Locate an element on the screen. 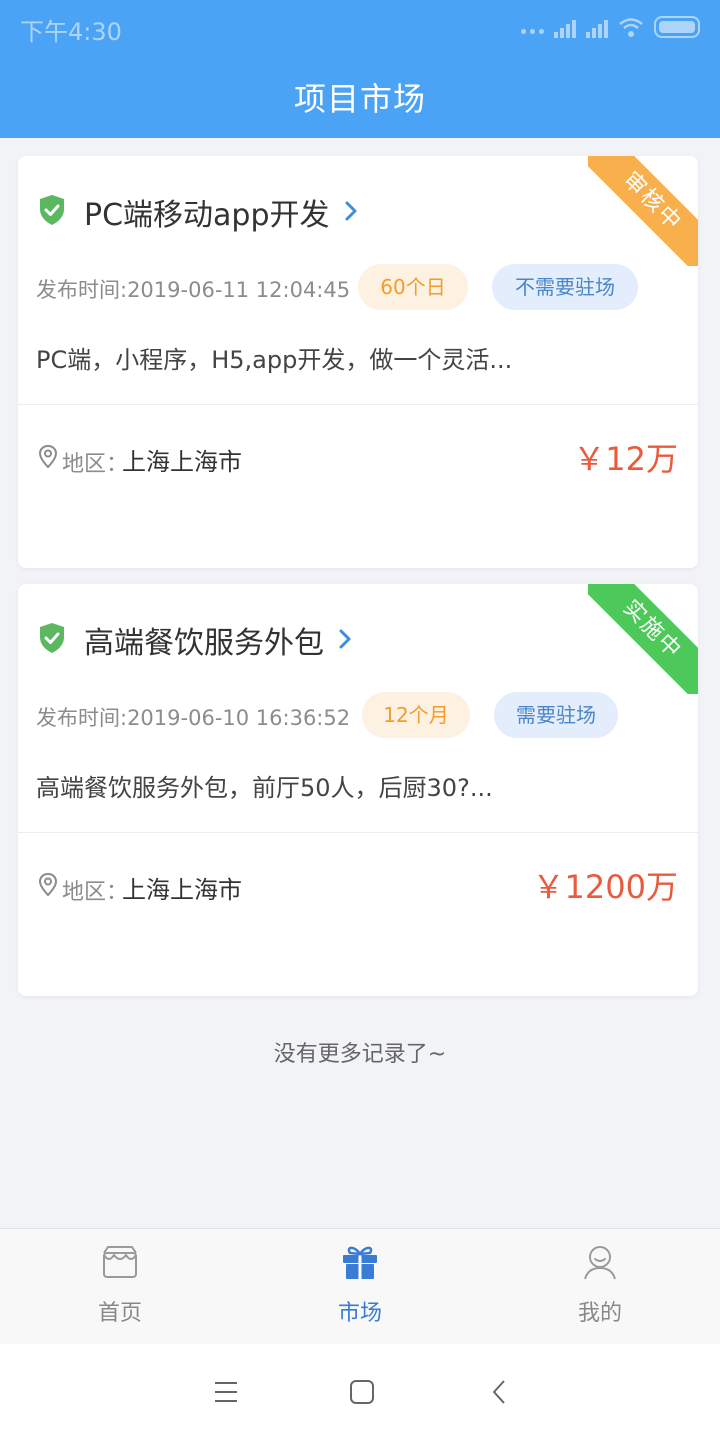 Image resolution: width=720 pixels, height=1440 pixels. signal-strength-icon is located at coordinates (565, 29).